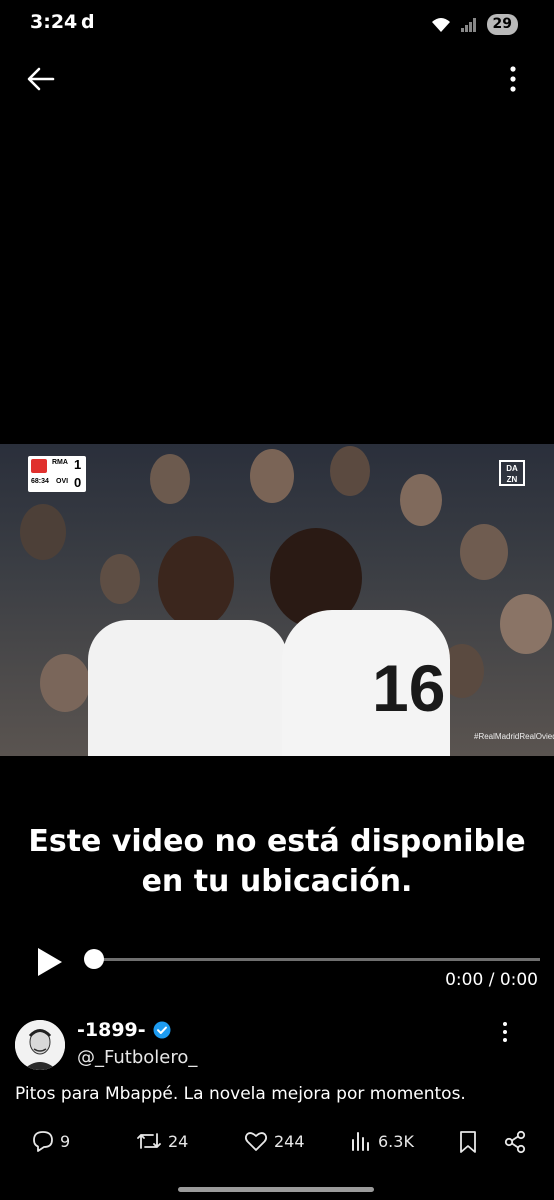 The height and width of the screenshot is (1200, 554). What do you see at coordinates (396, 1141) in the screenshot?
I see `view-count: 6.3K` at bounding box center [396, 1141].